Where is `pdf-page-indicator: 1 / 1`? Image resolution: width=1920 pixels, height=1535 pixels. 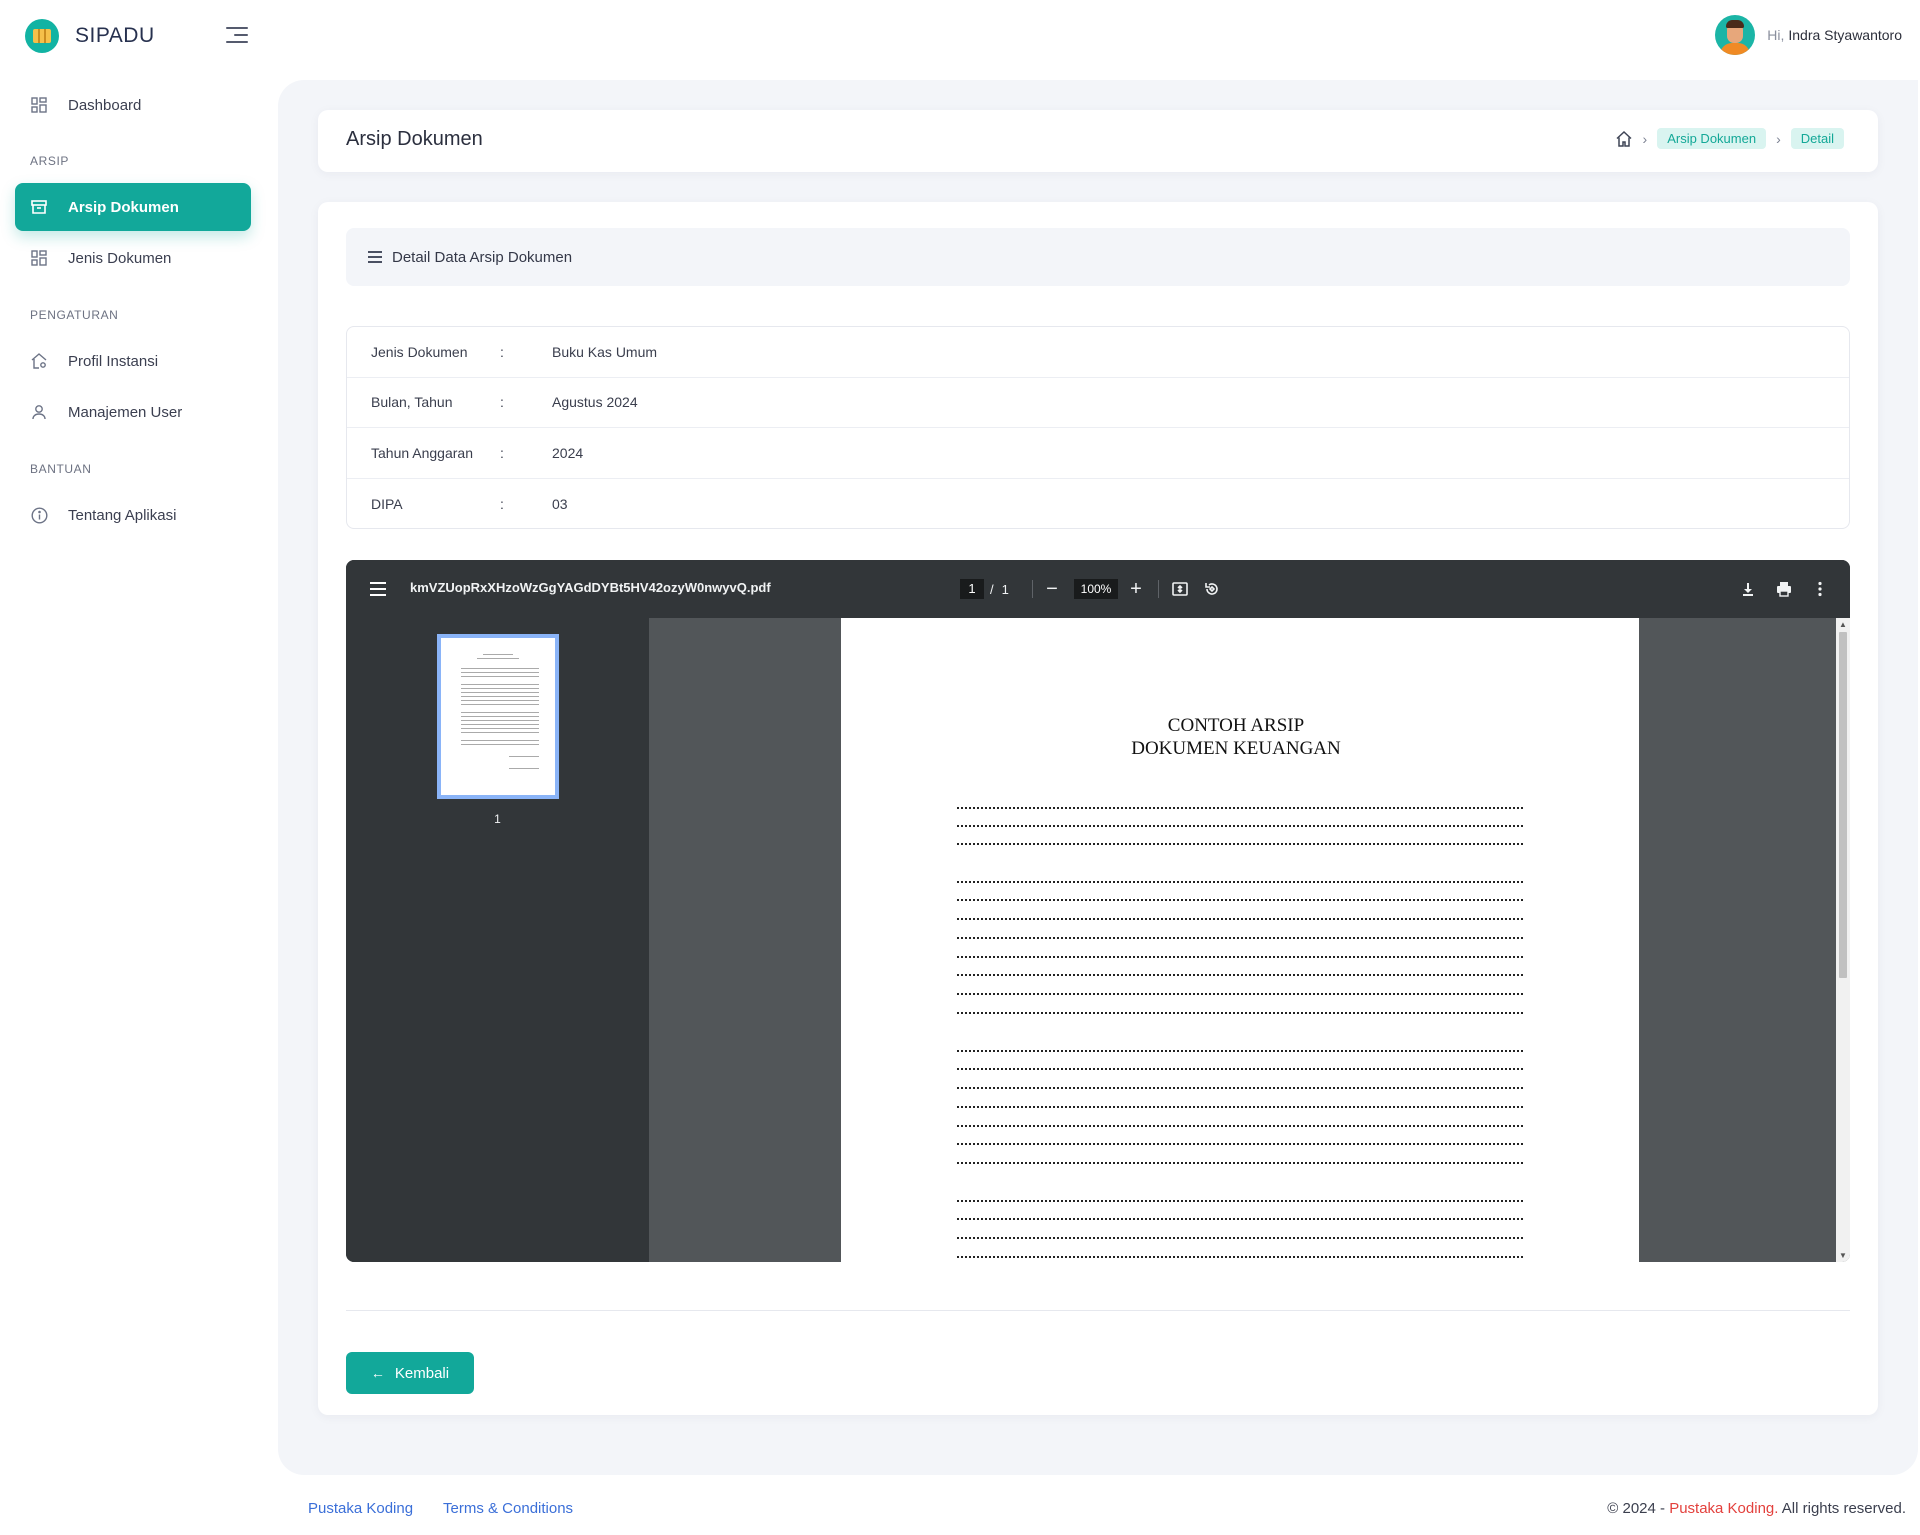
pdf-page-indicator: 1 / 1 is located at coordinates (984, 589).